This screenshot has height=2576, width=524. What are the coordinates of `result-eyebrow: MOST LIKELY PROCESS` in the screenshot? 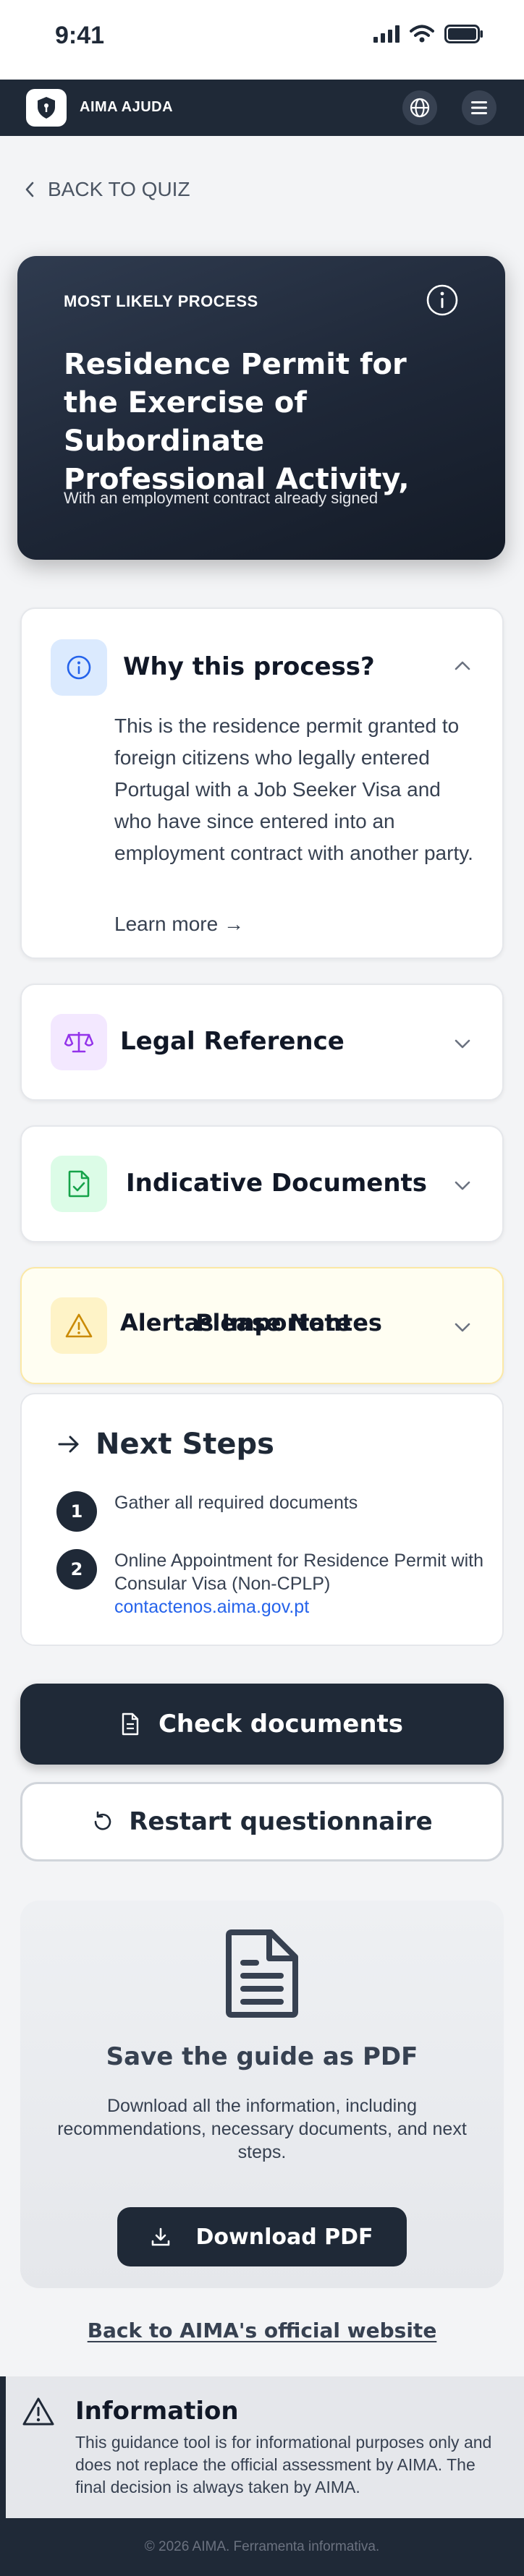 It's located at (161, 301).